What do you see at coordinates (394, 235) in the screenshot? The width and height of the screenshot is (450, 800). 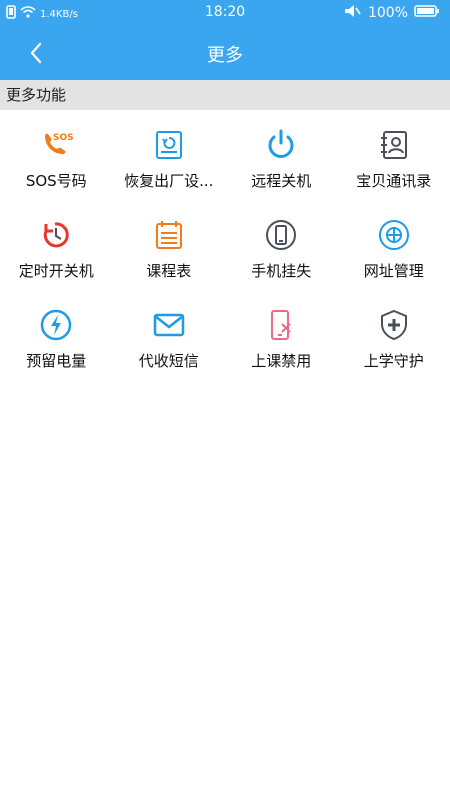 I see `globe-icon` at bounding box center [394, 235].